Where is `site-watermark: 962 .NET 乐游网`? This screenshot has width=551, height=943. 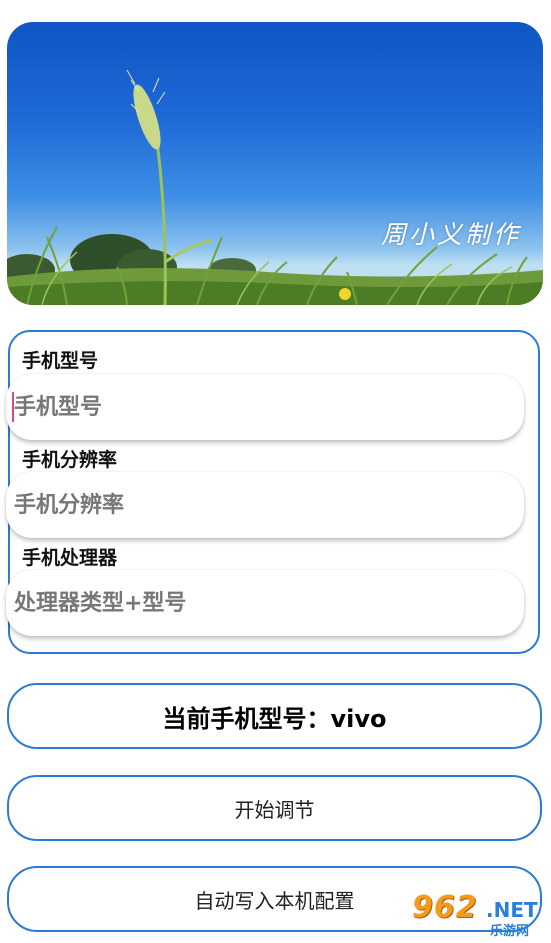 site-watermark: 962 .NET 乐游网 is located at coordinates (478, 914).